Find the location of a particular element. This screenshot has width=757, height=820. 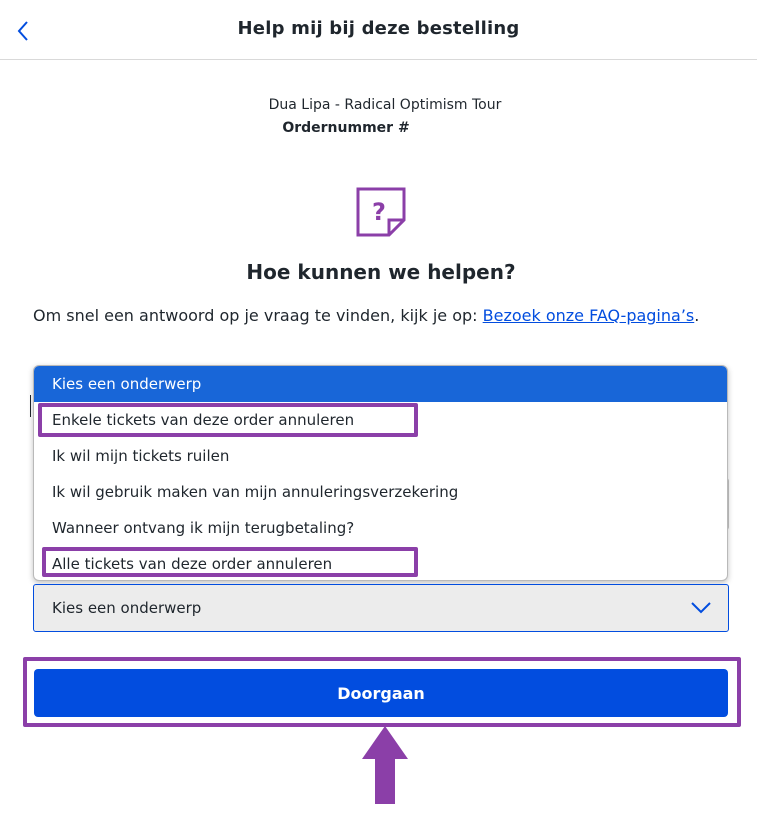

dropdown-option-cancel-some-tickets: Enkele tickets van deze order annuleren is located at coordinates (380, 420).